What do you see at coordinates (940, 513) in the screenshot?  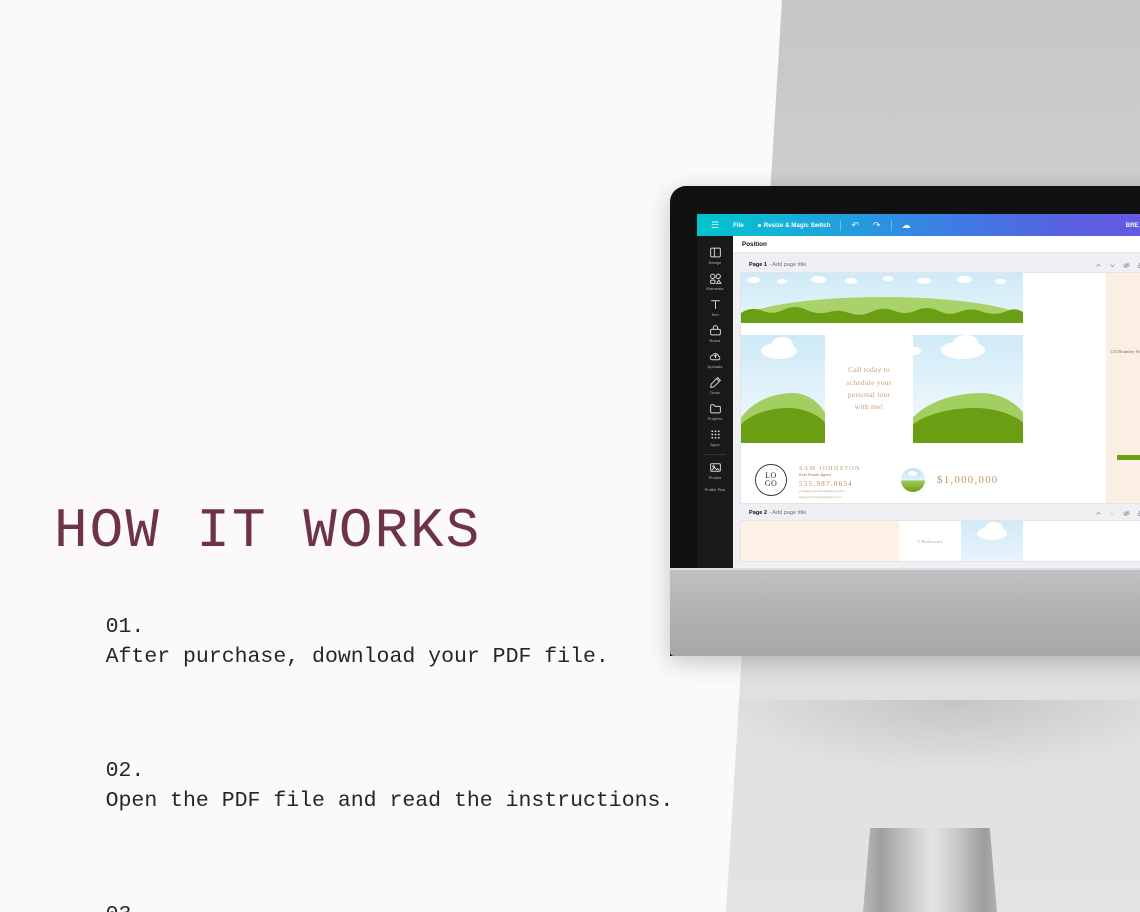 I see `page-2-header: Page 2 - Add page title` at bounding box center [940, 513].